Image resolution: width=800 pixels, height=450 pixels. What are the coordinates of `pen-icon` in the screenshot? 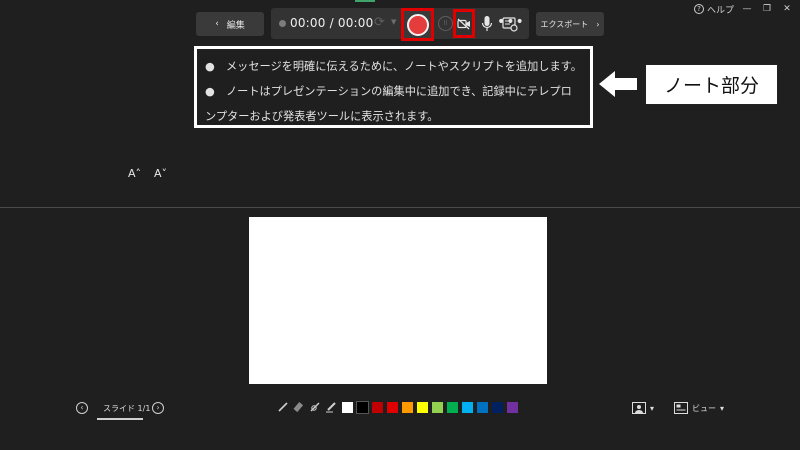 It's located at (283, 407).